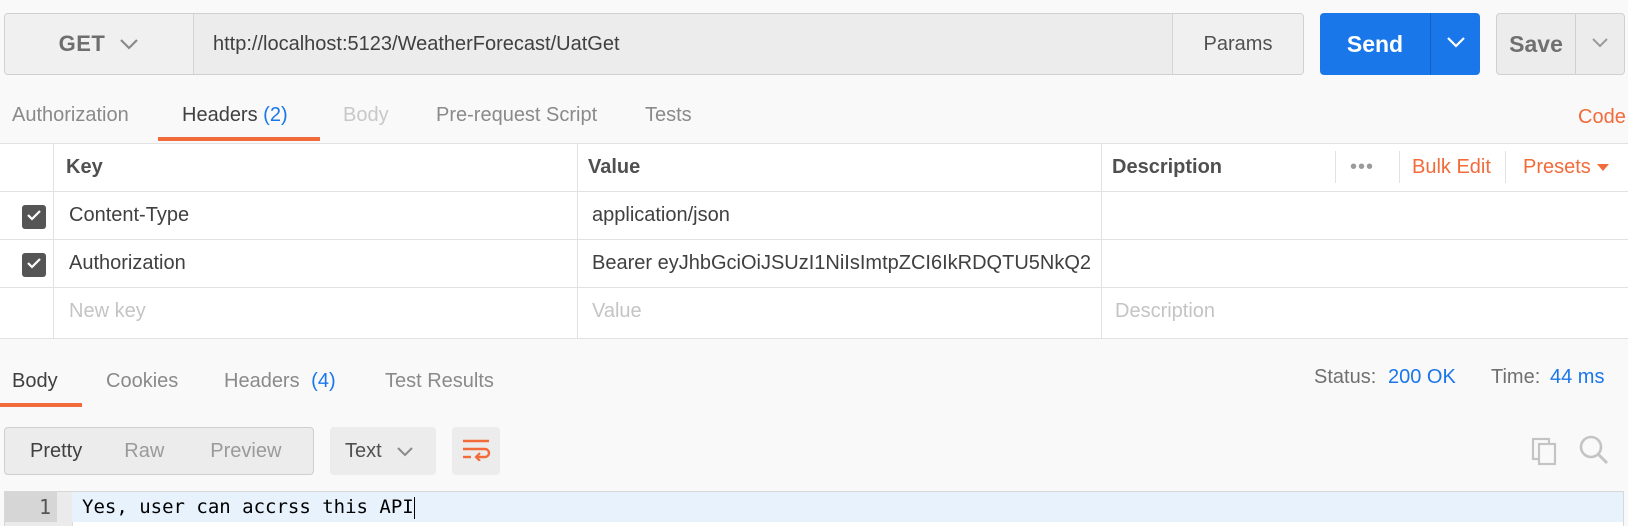 This screenshot has height=526, width=1628. Describe the element at coordinates (363, 450) in the screenshot. I see `format-label: Text` at that location.